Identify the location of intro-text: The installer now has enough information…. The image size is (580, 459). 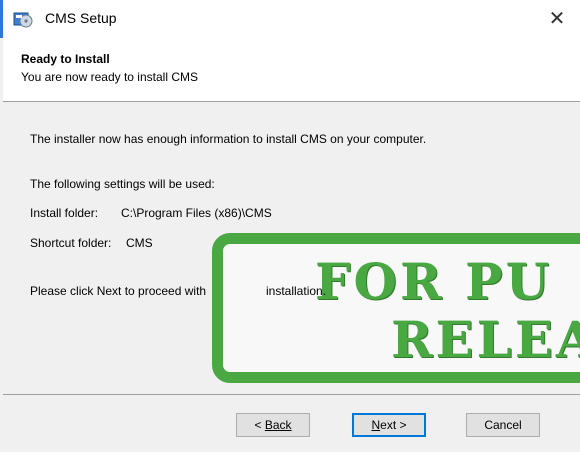
(228, 139).